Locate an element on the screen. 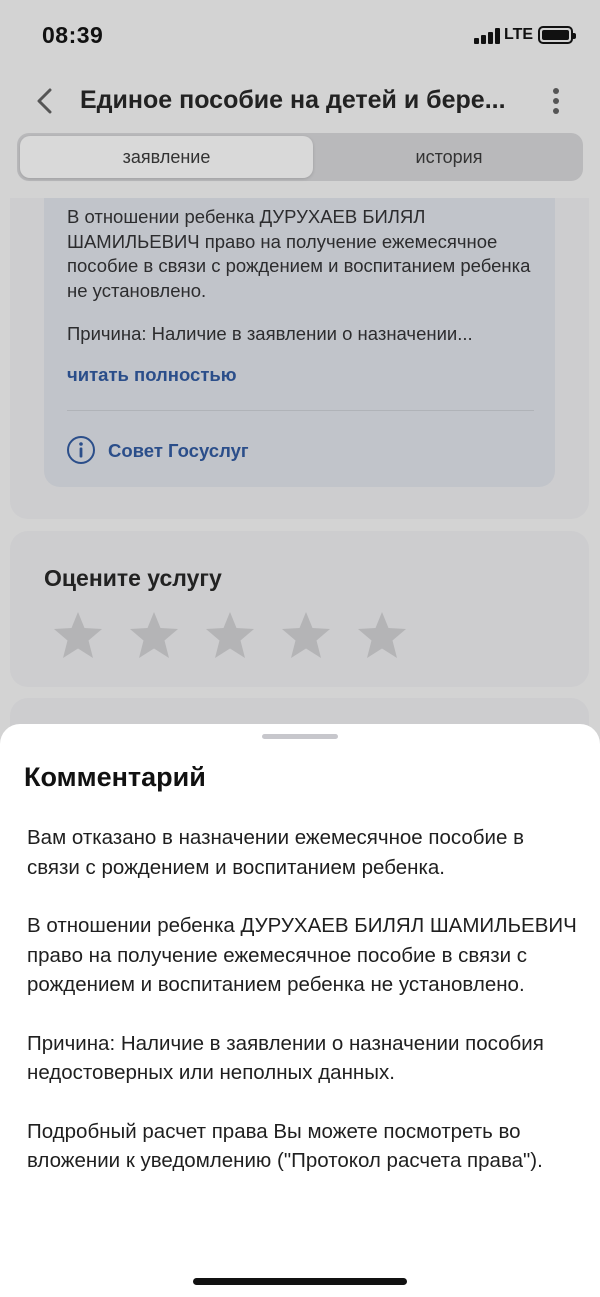 Image resolution: width=600 pixels, height=1297 pixels. segmented-tabs: заявление история is located at coordinates (300, 157).